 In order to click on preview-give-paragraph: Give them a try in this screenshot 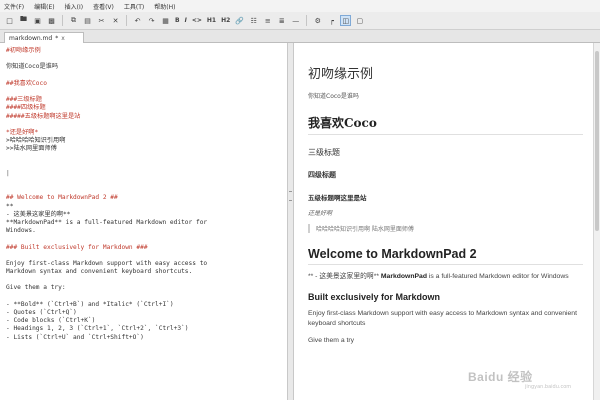, I will do `click(331, 340)`.